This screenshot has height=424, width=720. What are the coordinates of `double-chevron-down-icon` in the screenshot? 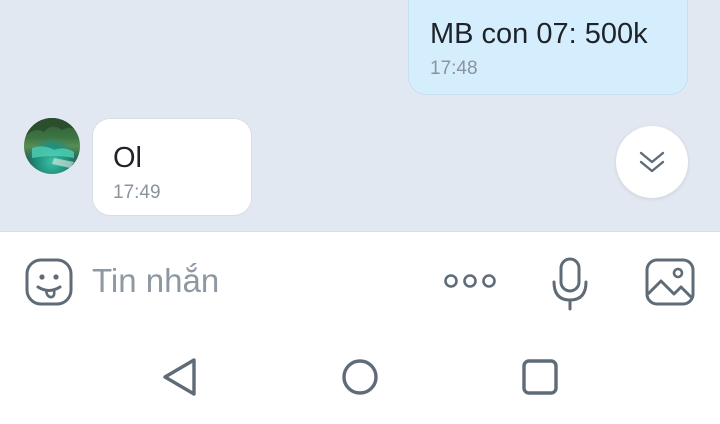 It's located at (652, 162).